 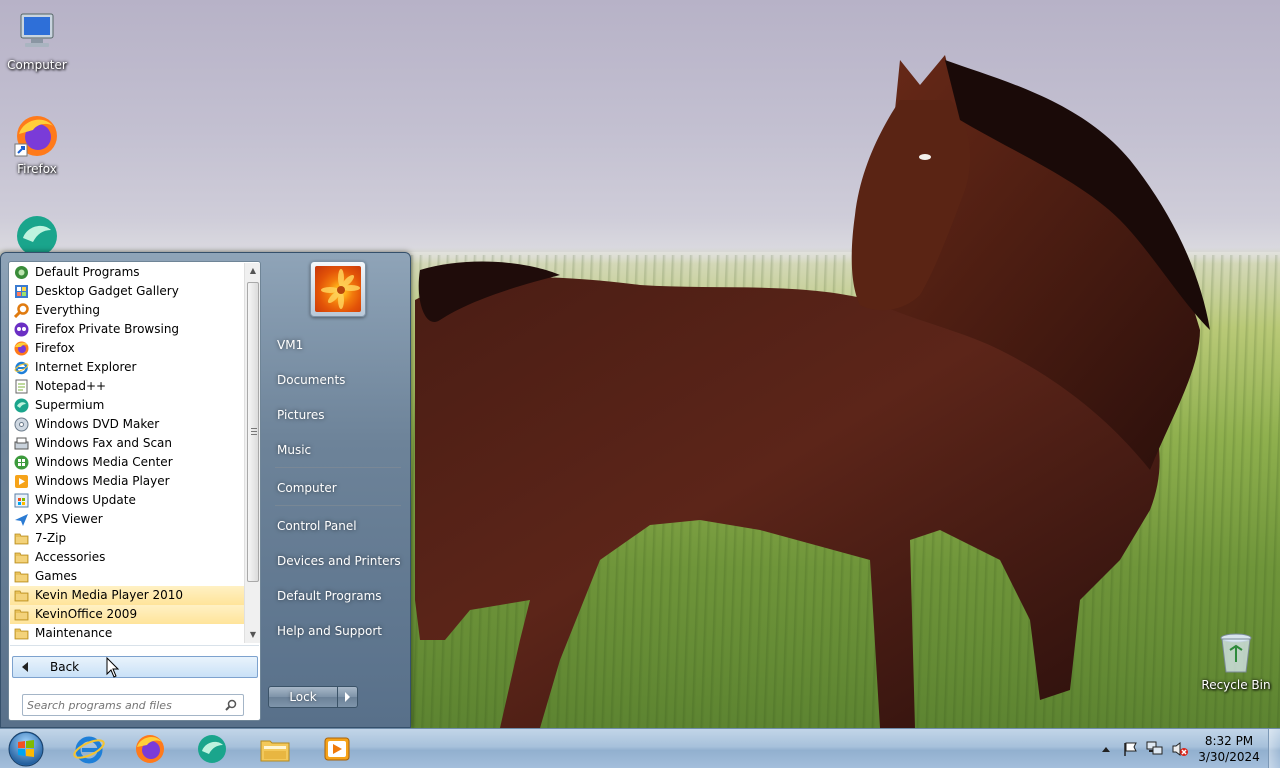 I want to click on scroll-down-arrow-icon: ▼, so click(x=253, y=635).